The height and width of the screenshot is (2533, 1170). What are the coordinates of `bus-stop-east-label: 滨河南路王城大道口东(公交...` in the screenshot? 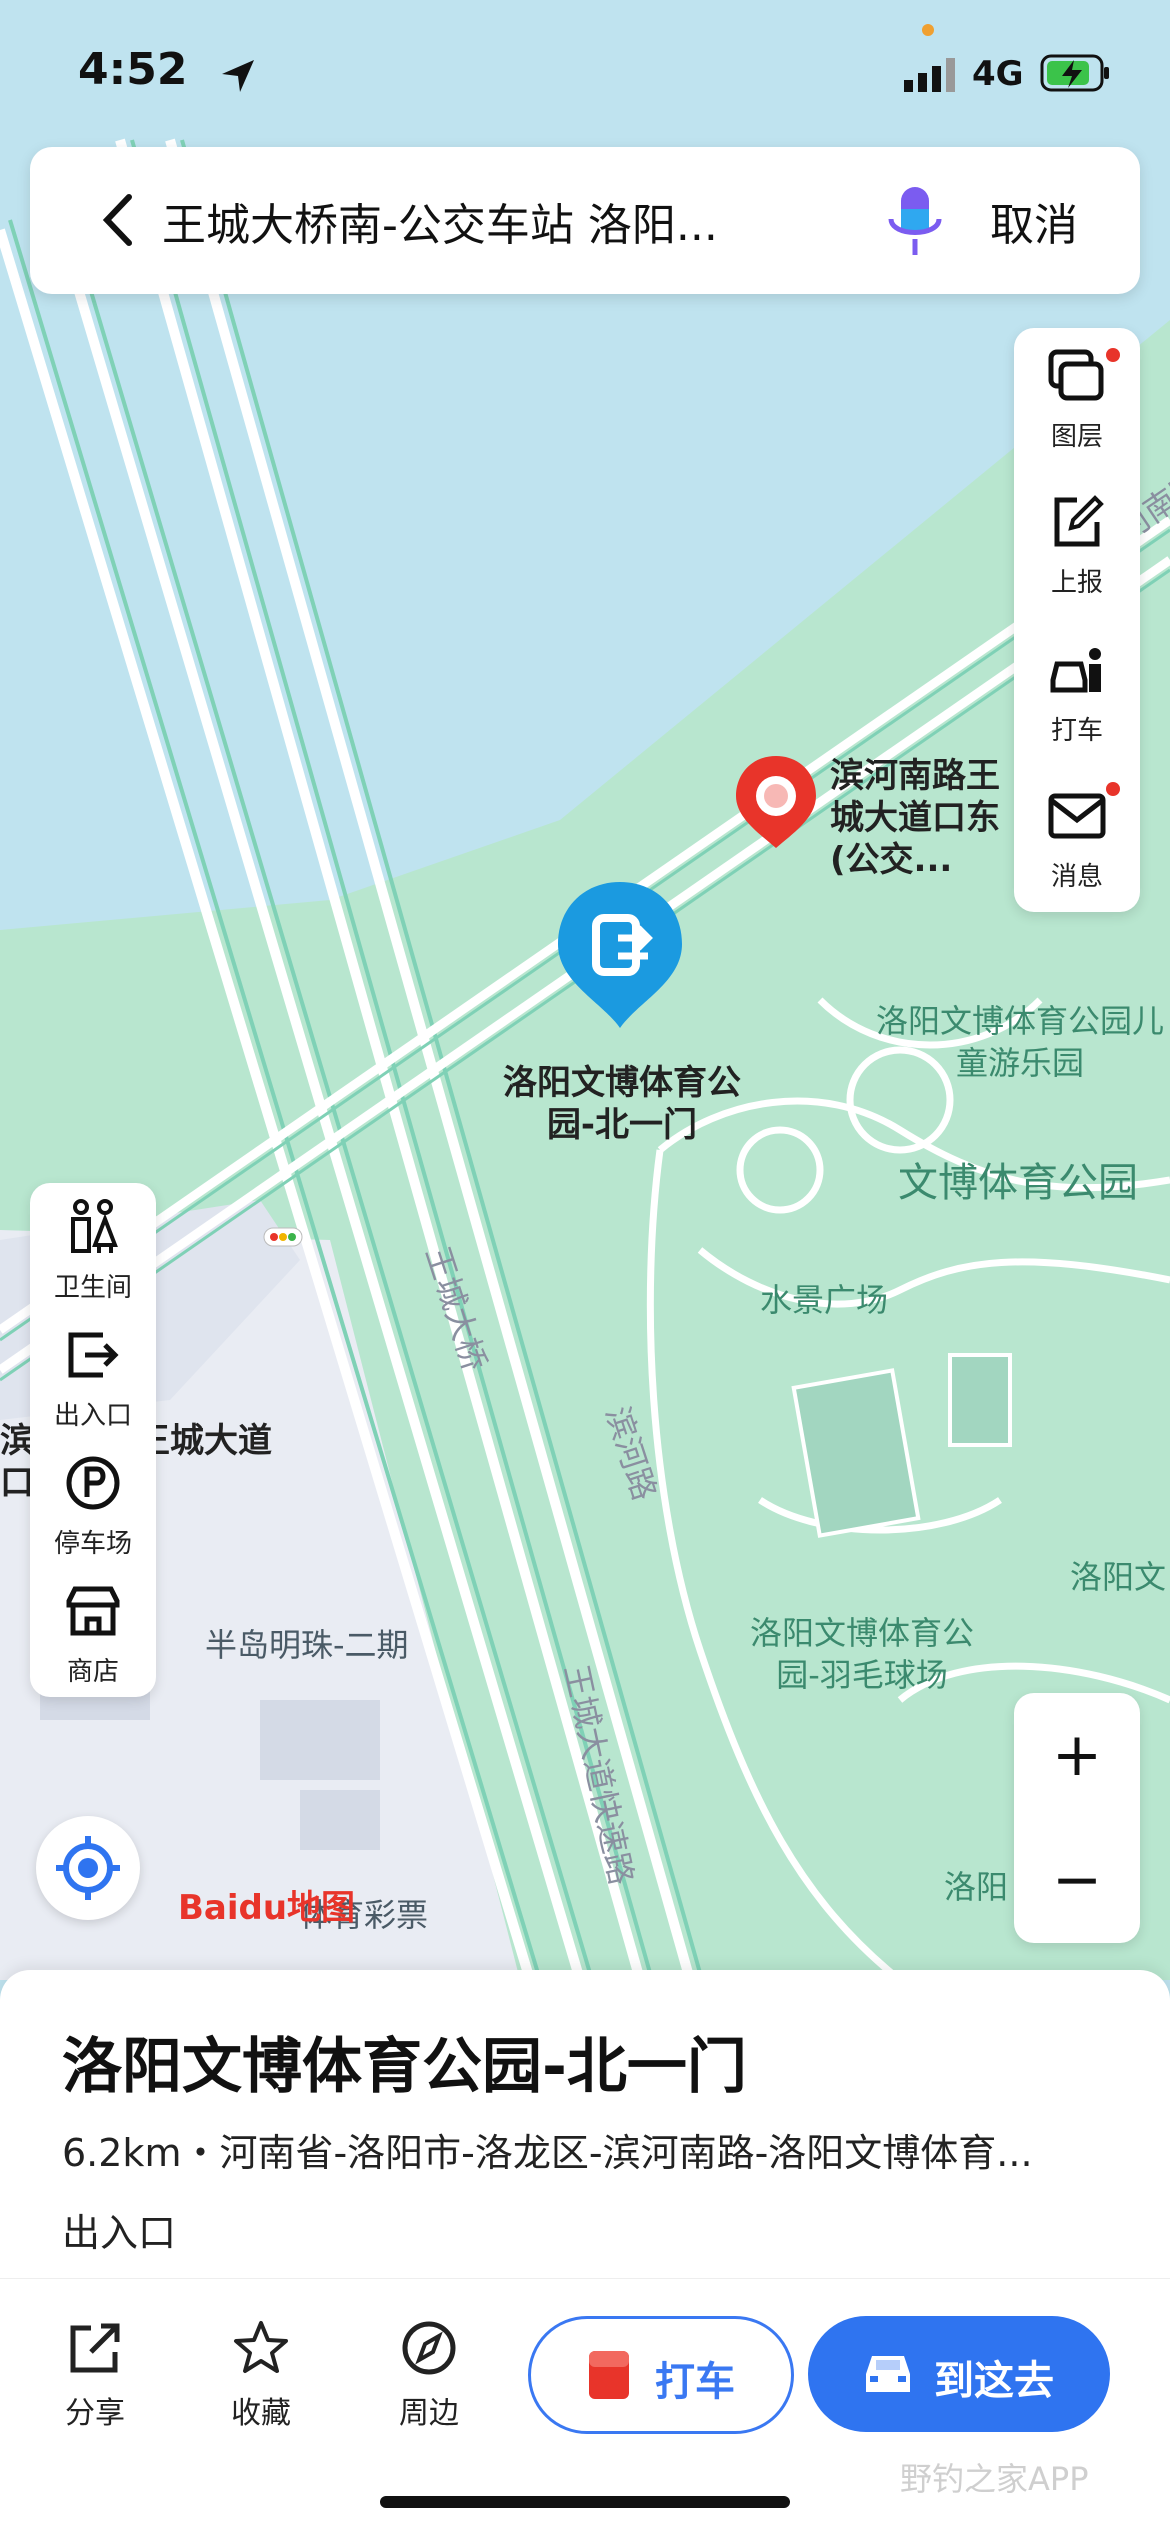 It's located at (915, 818).